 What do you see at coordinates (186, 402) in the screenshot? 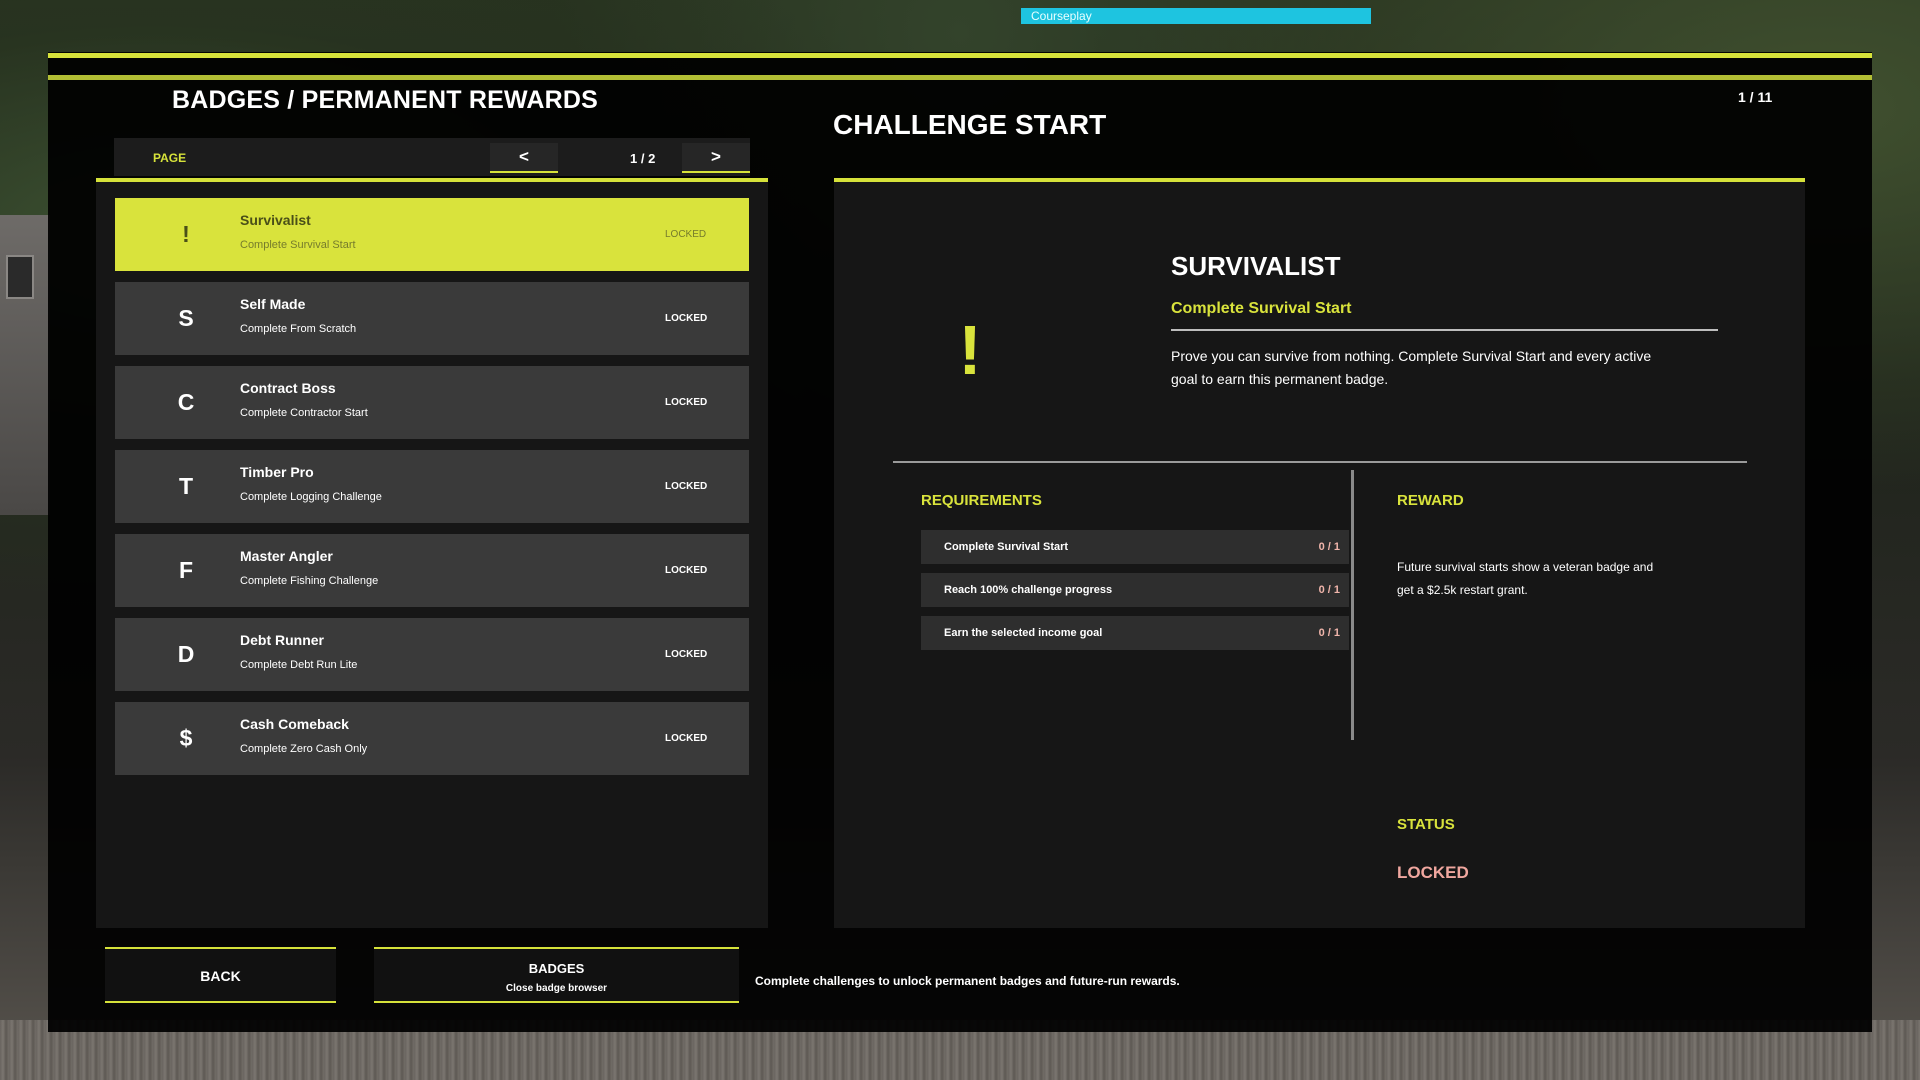
I see `badge-letter-icon: C` at bounding box center [186, 402].